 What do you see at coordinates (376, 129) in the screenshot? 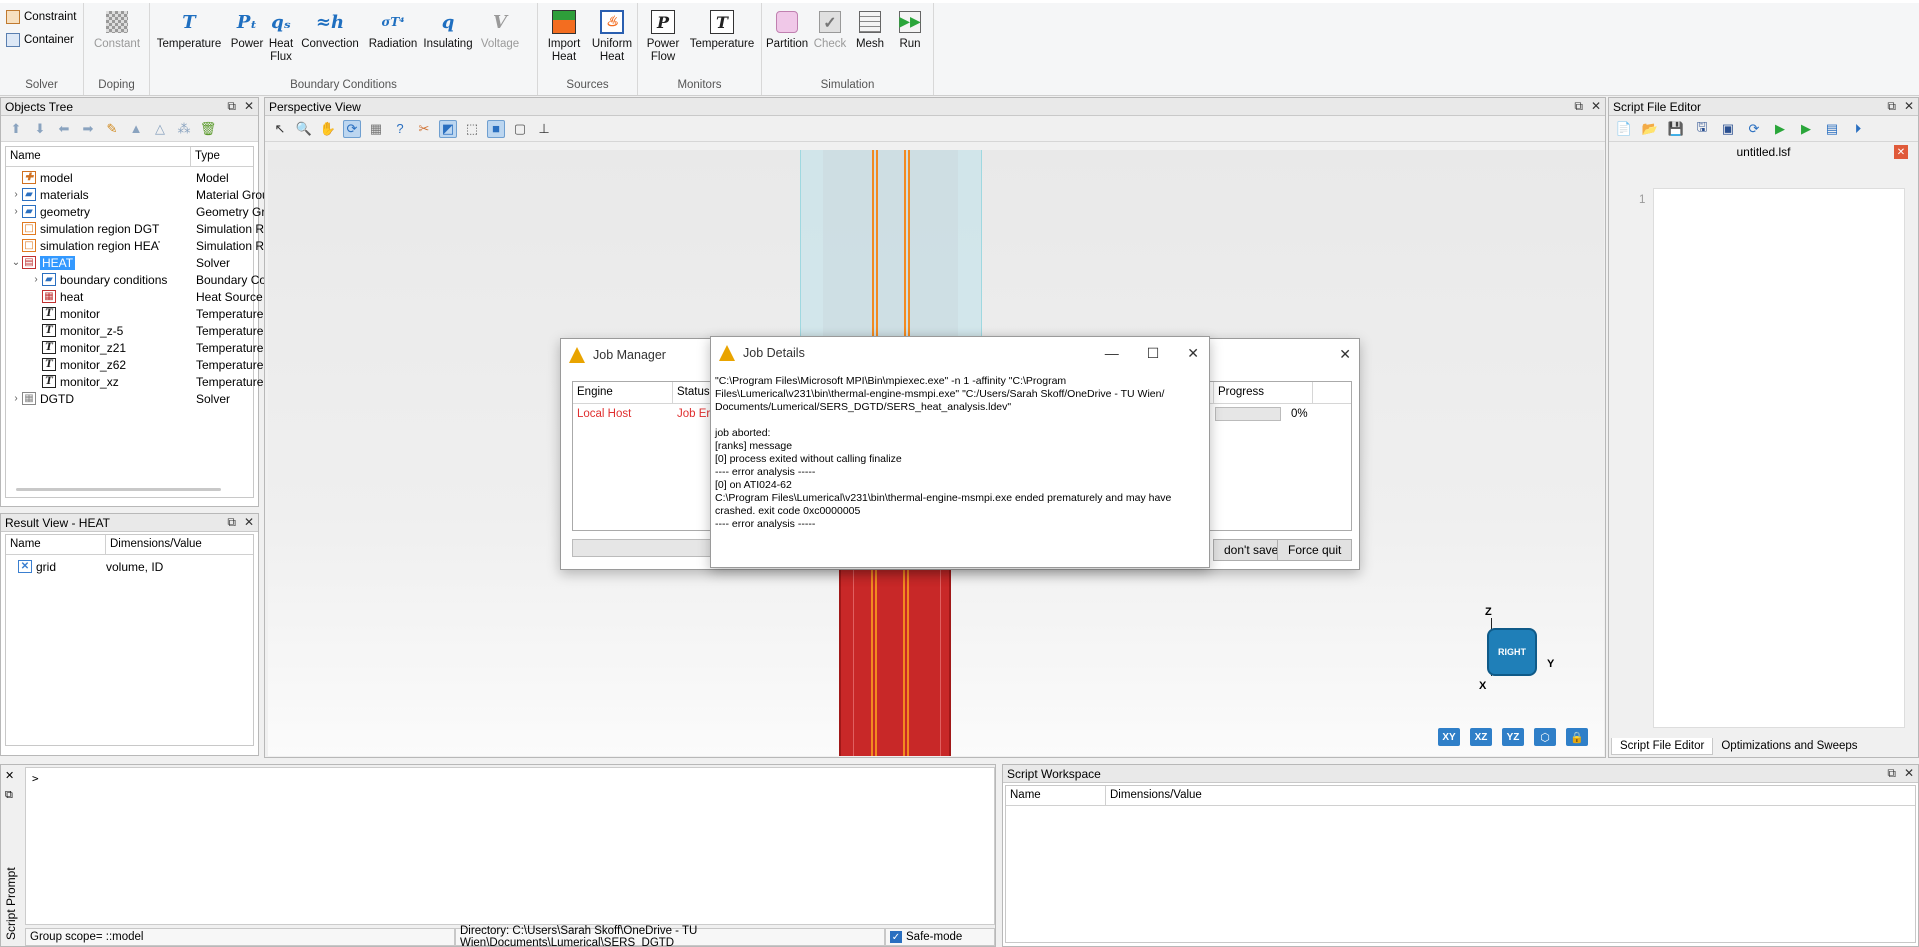
I see `zoom-extent-icon: ▦` at bounding box center [376, 129].